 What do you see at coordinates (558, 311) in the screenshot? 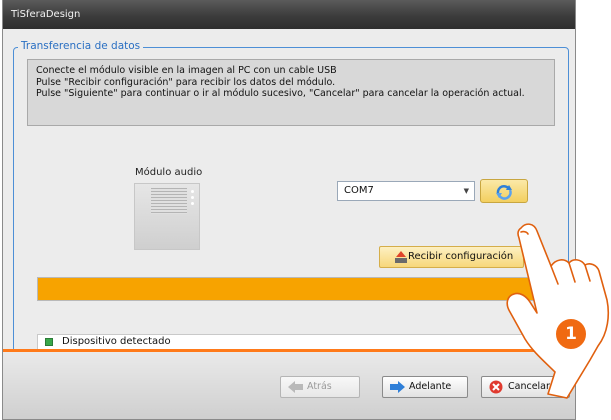
I see `hand-pointer-icon` at bounding box center [558, 311].